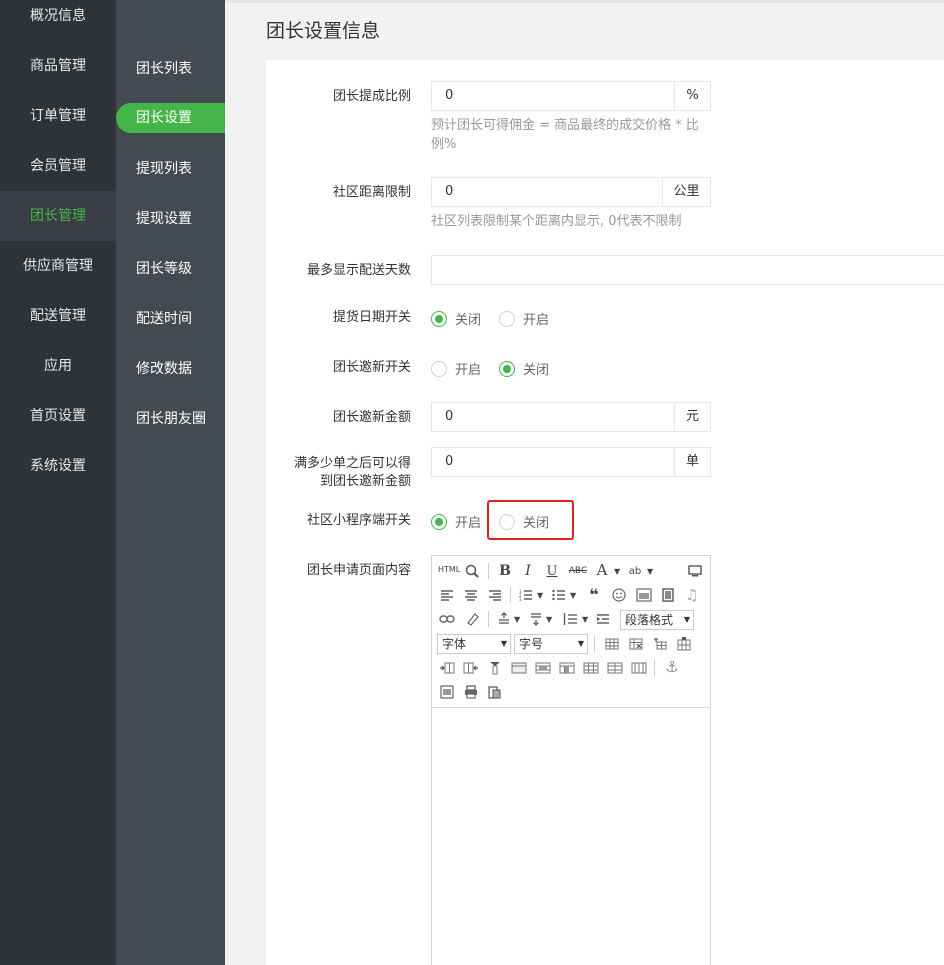 This screenshot has width=944, height=965. I want to click on html-source-button: HTML, so click(449, 569).